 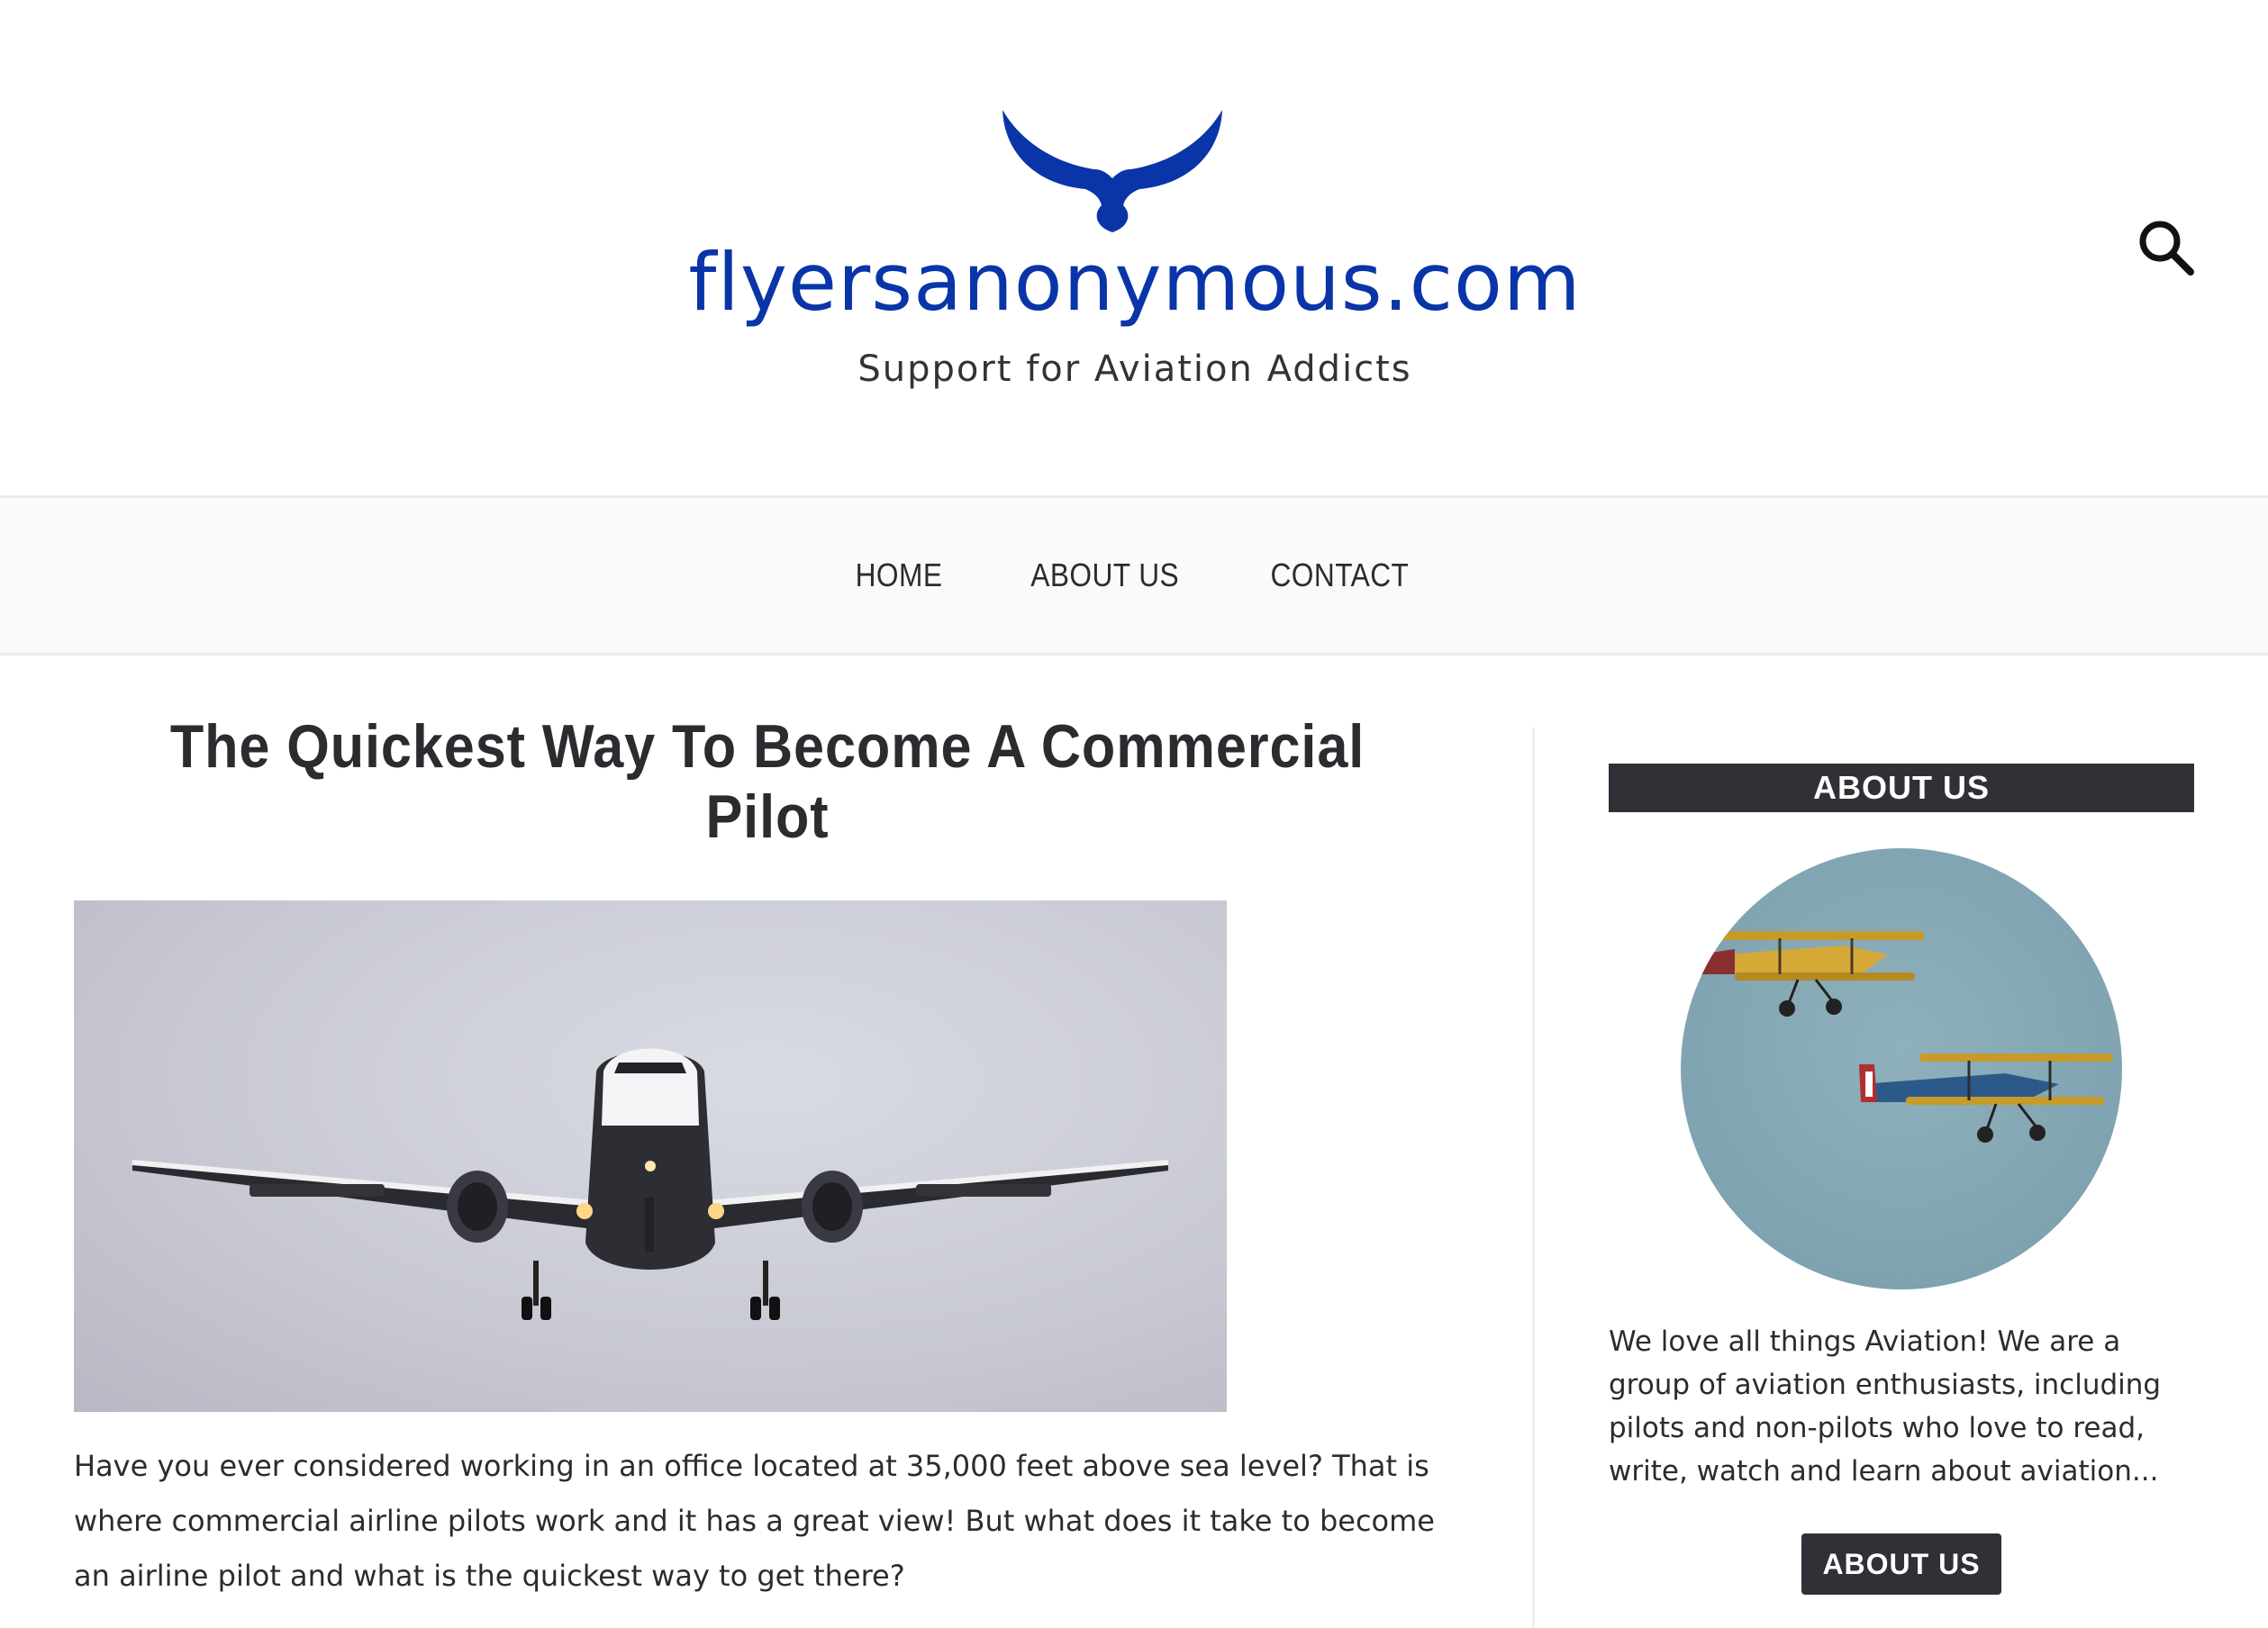 What do you see at coordinates (1340, 575) in the screenshot?
I see `nav-item-contact: CONTACT` at bounding box center [1340, 575].